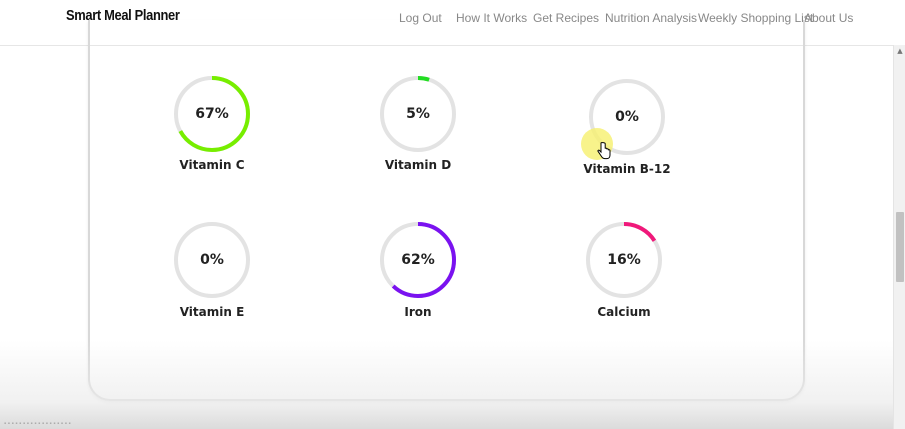 Image resolution: width=905 pixels, height=429 pixels. I want to click on progress-ring: 5%, so click(418, 114).